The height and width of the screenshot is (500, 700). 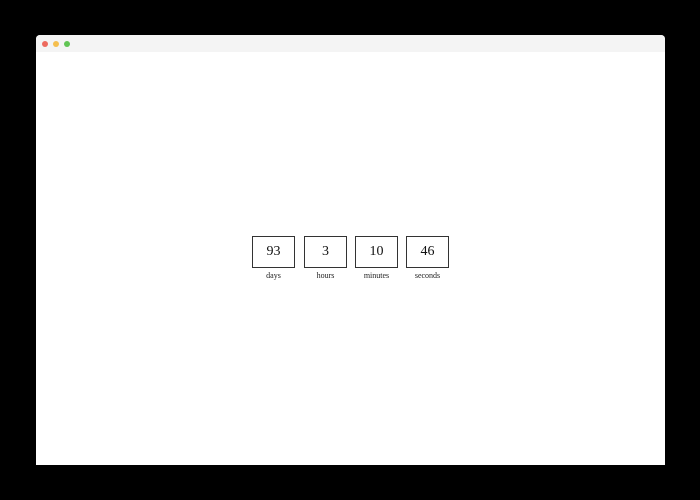 What do you see at coordinates (427, 252) in the screenshot?
I see `countdown-seconds-value: 46` at bounding box center [427, 252].